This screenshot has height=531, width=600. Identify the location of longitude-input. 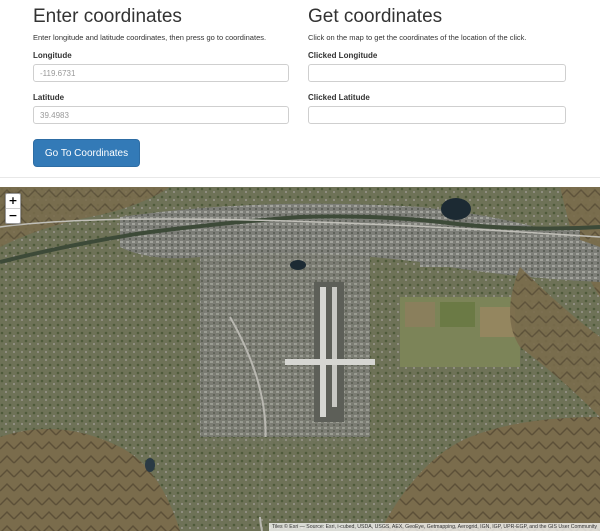
(161, 73).